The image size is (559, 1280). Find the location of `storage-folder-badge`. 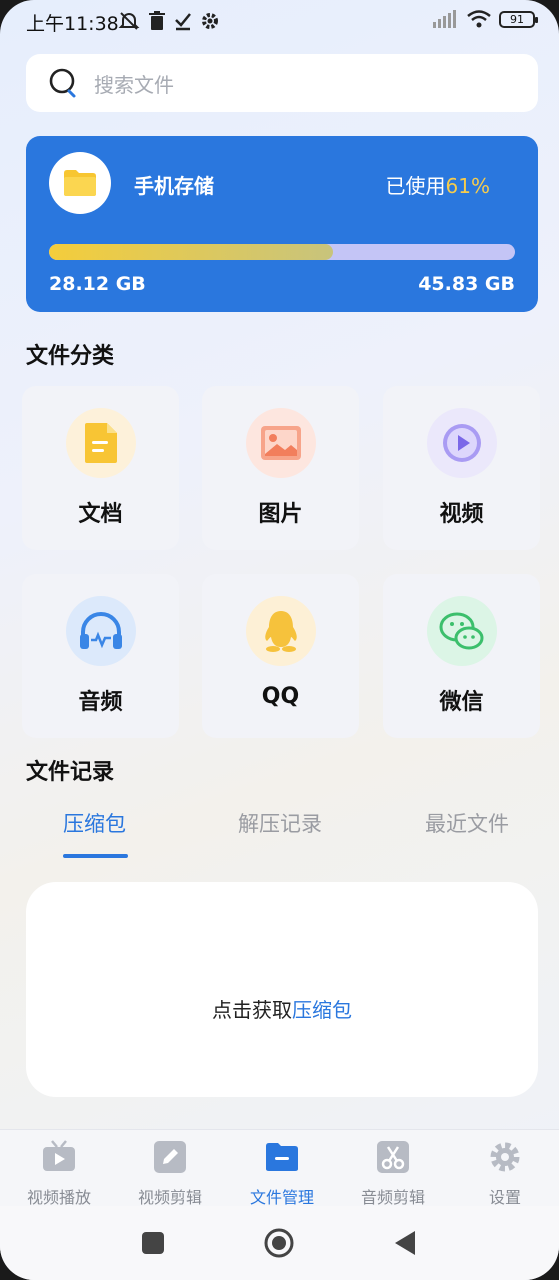

storage-folder-badge is located at coordinates (80, 183).